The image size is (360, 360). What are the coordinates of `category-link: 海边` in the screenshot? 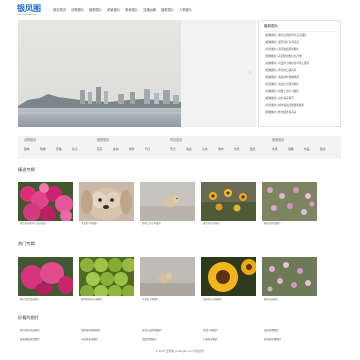 It's located at (189, 149).